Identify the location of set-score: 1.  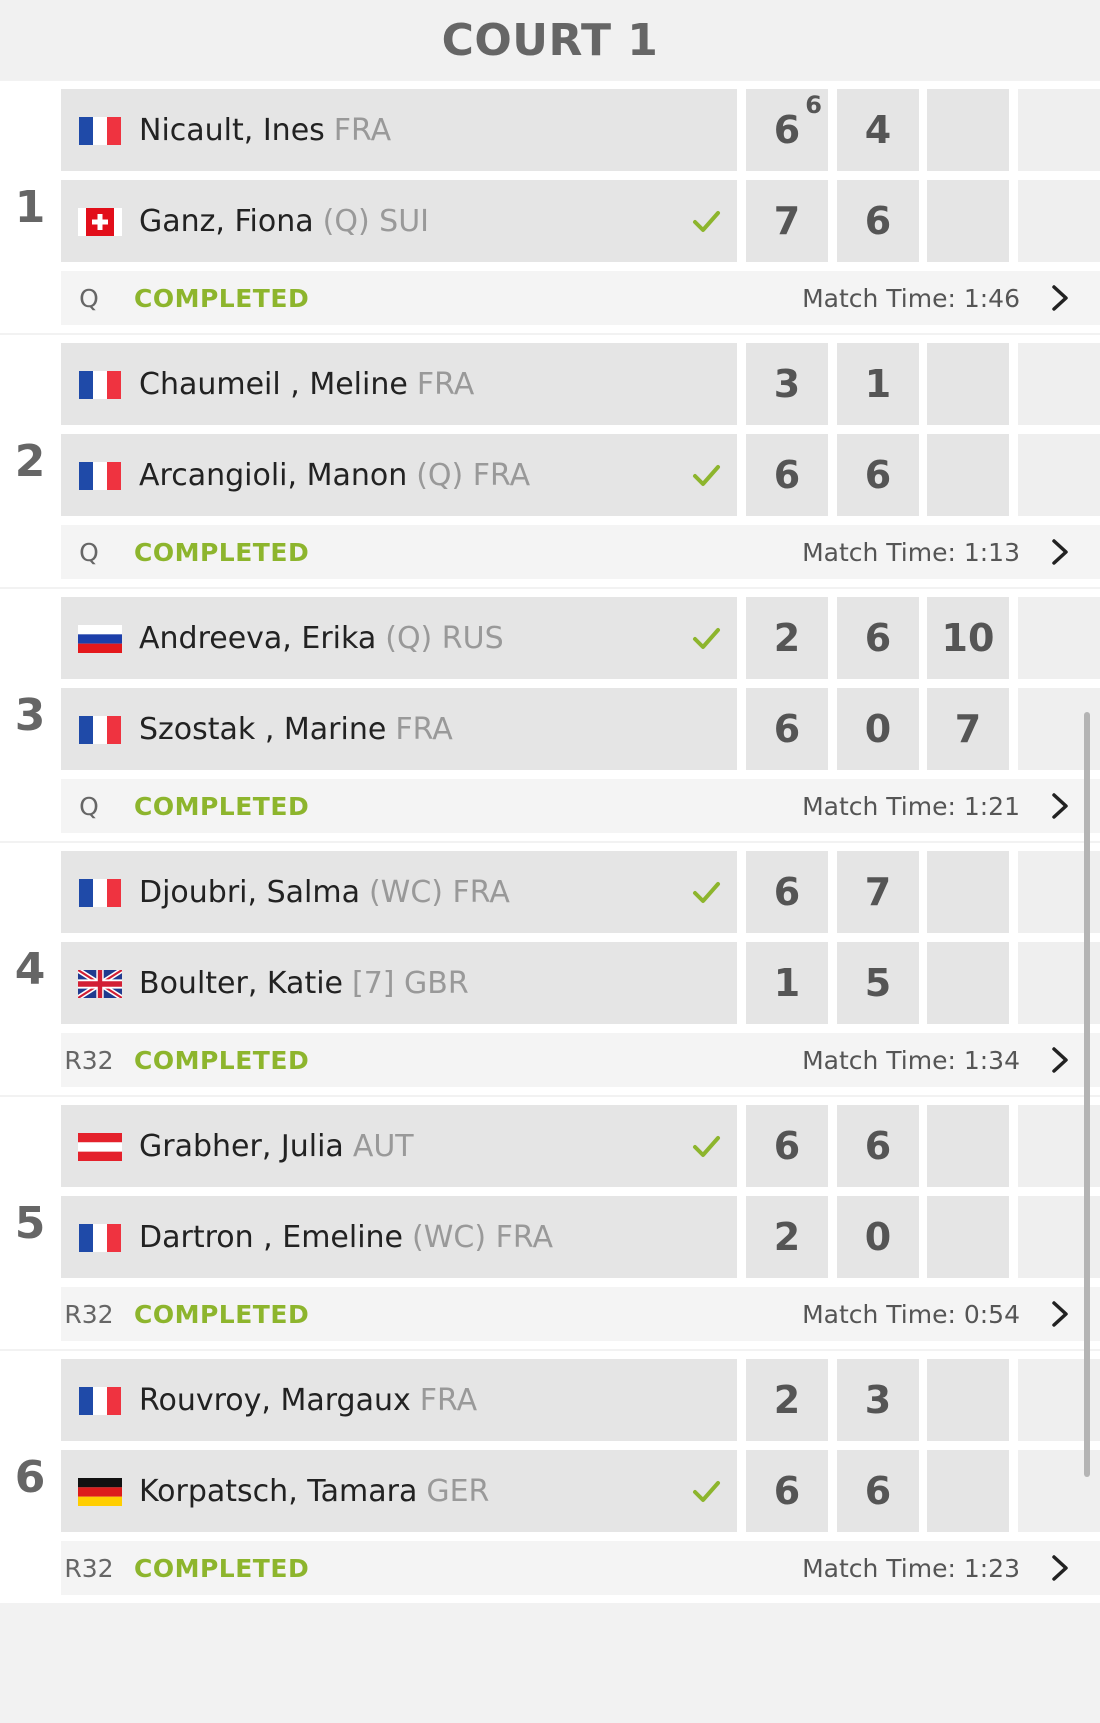
(878, 384).